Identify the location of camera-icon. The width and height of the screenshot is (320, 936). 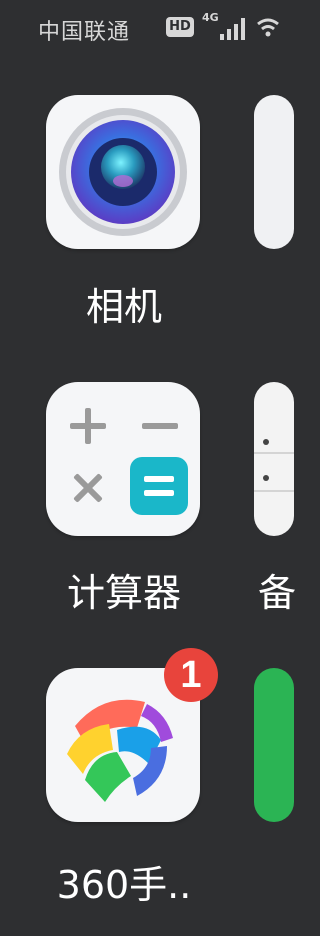
(123, 172).